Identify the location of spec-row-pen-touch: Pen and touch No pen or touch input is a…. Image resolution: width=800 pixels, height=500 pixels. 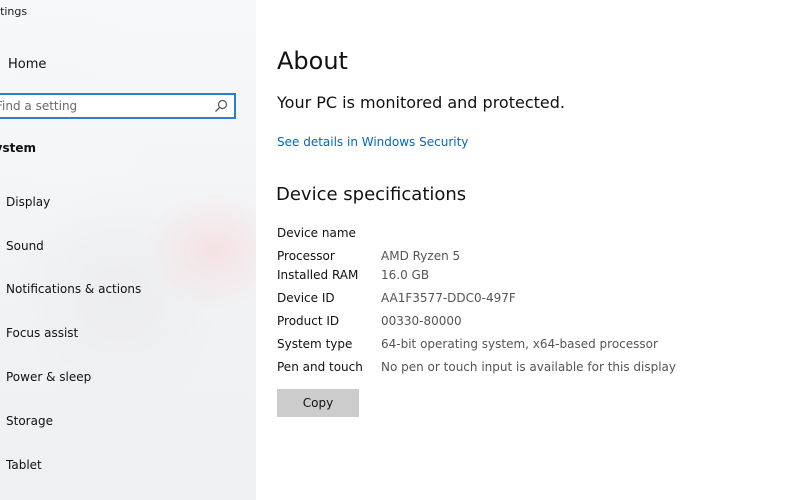
(527, 367).